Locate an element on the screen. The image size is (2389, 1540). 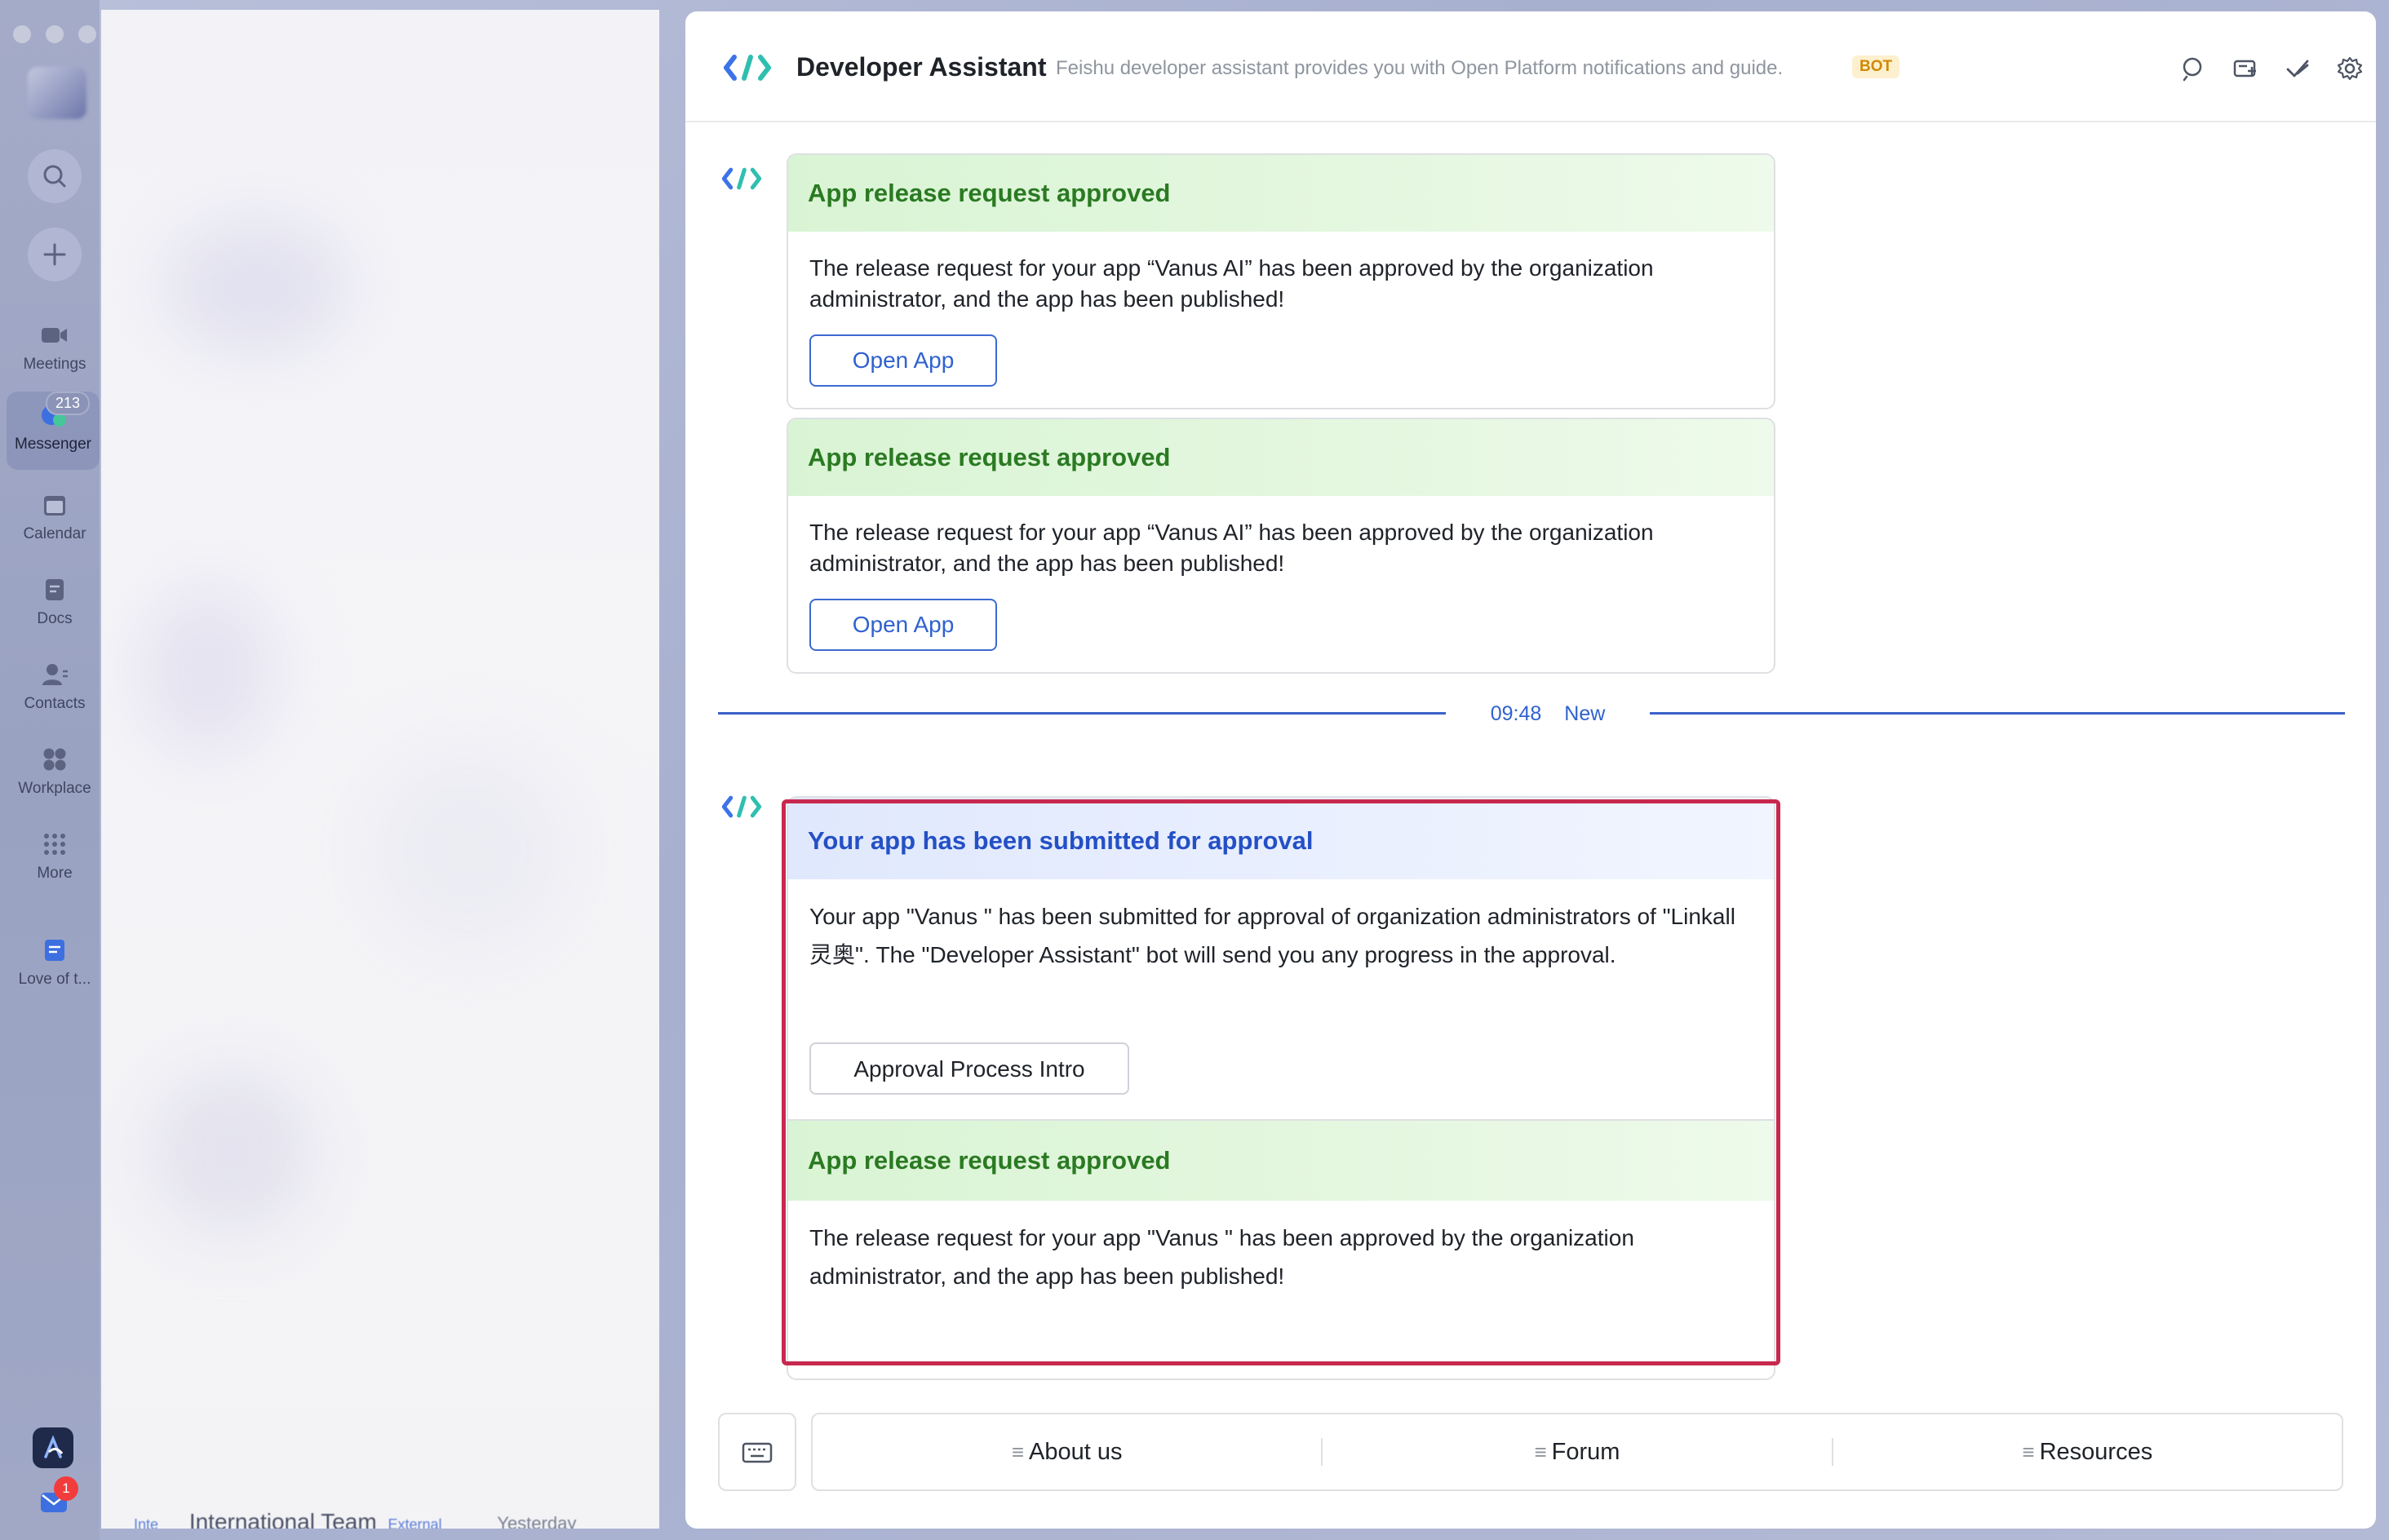
bot-badge: BOT is located at coordinates (1876, 66).